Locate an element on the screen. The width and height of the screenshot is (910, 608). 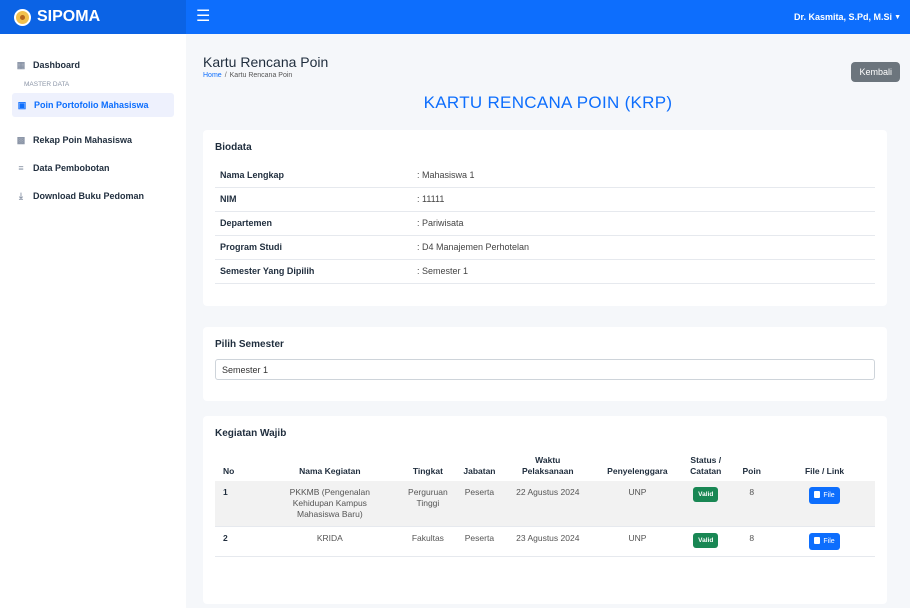
user-menu: Dr. Kasmita, S.Pd, M.Si ▼ is located at coordinates (847, 17).